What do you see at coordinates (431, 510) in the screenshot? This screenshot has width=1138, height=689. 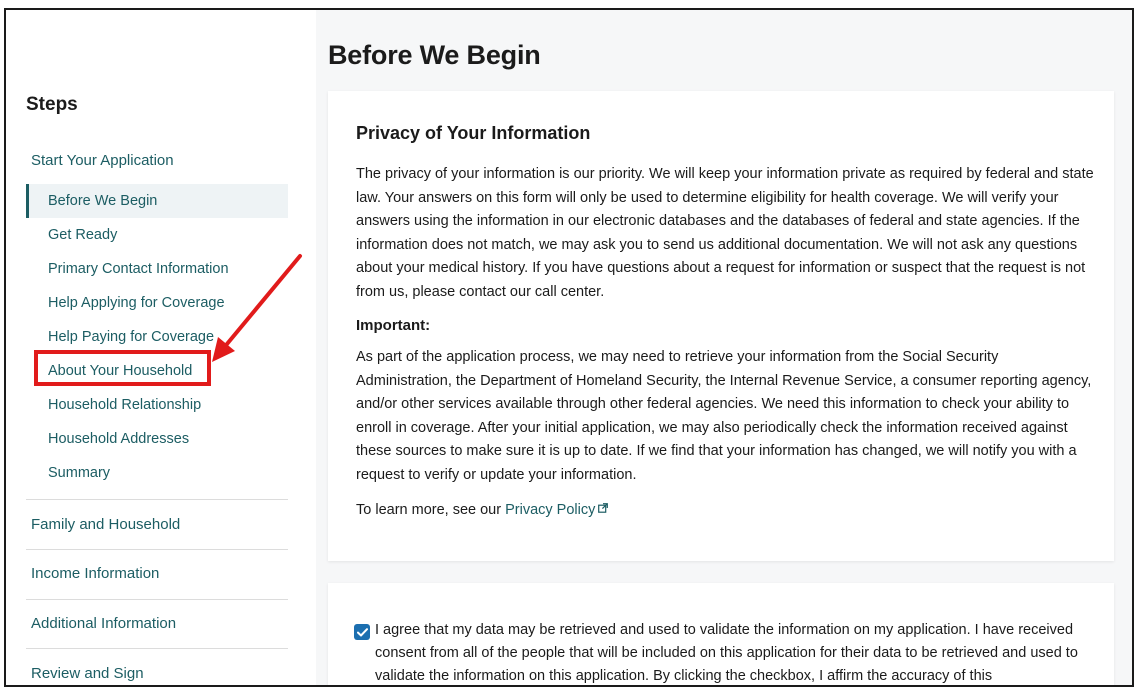 I see `learn-more-text: To learn more, see our` at bounding box center [431, 510].